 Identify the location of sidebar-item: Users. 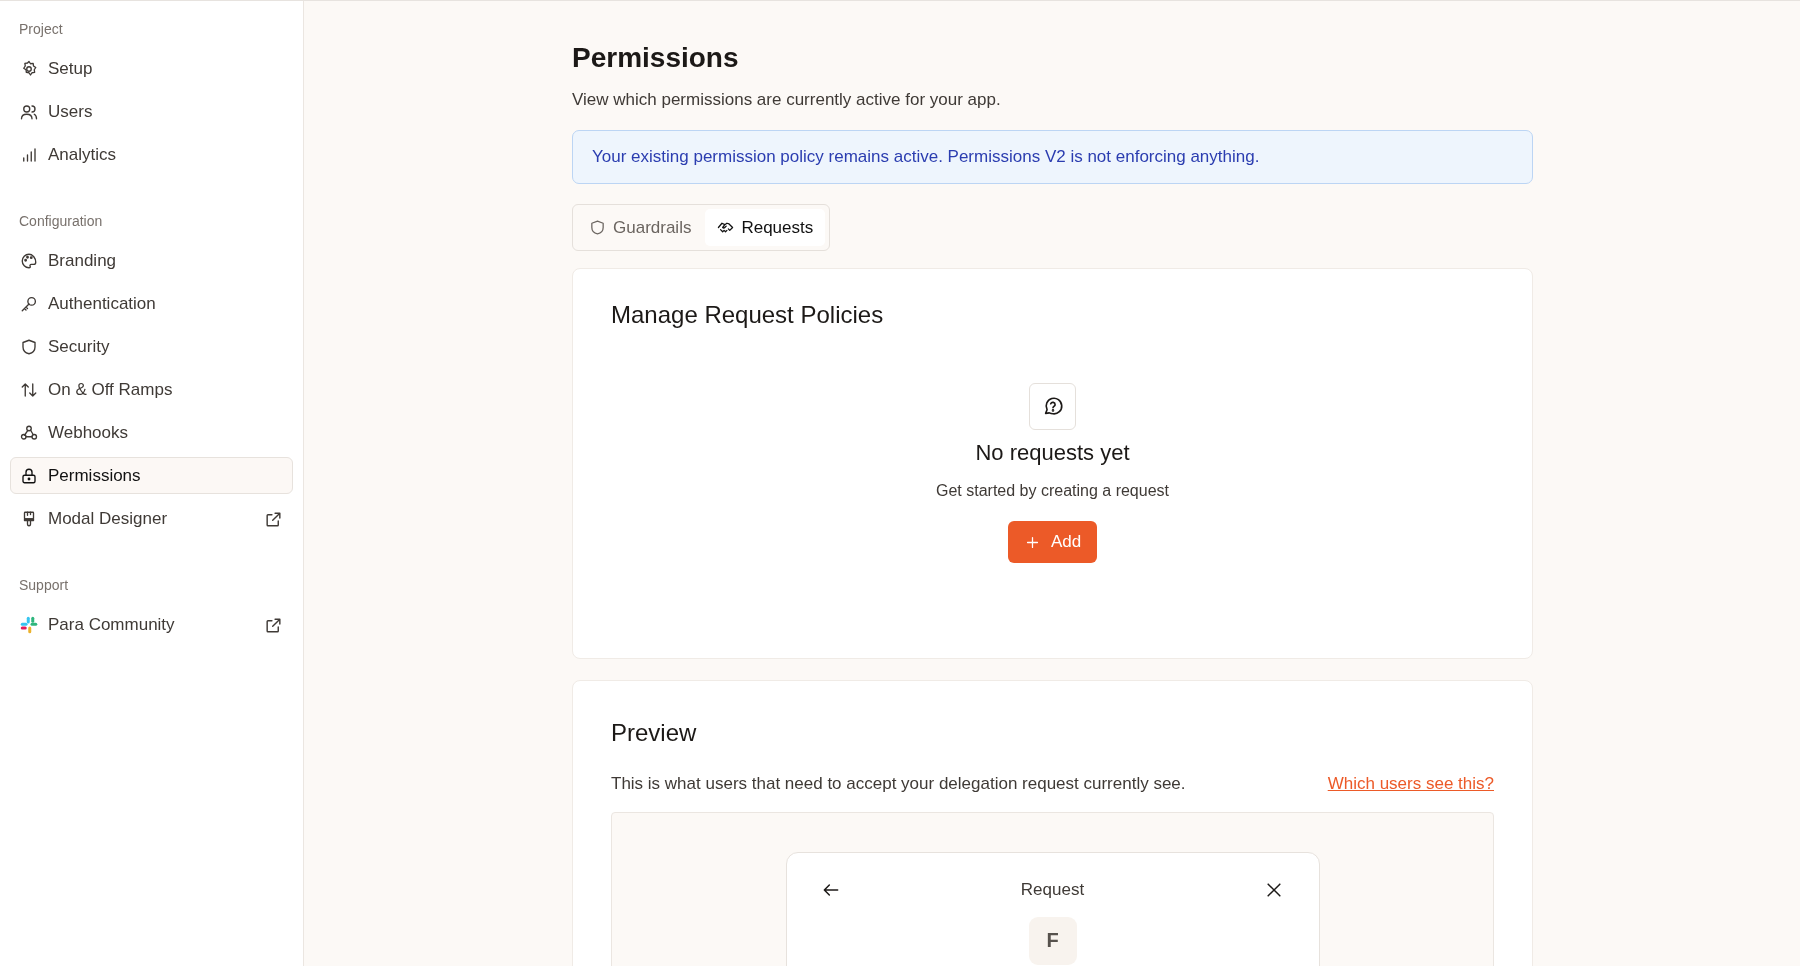
(151, 111).